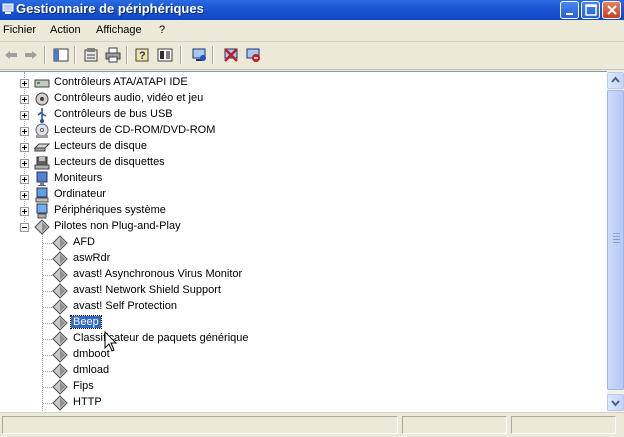 The width and height of the screenshot is (624, 437). What do you see at coordinates (109, 162) in the screenshot?
I see `tree-label: Lecteurs de disquettes` at bounding box center [109, 162].